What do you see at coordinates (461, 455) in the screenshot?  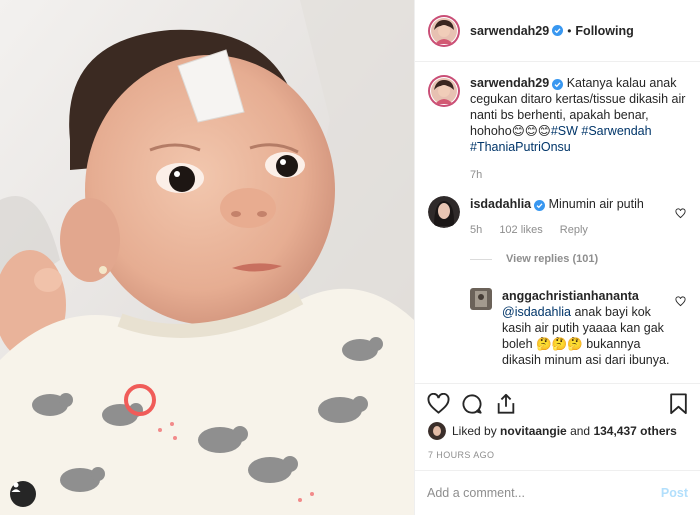 I see `post-timestamp: 7 HOURS AGO` at bounding box center [461, 455].